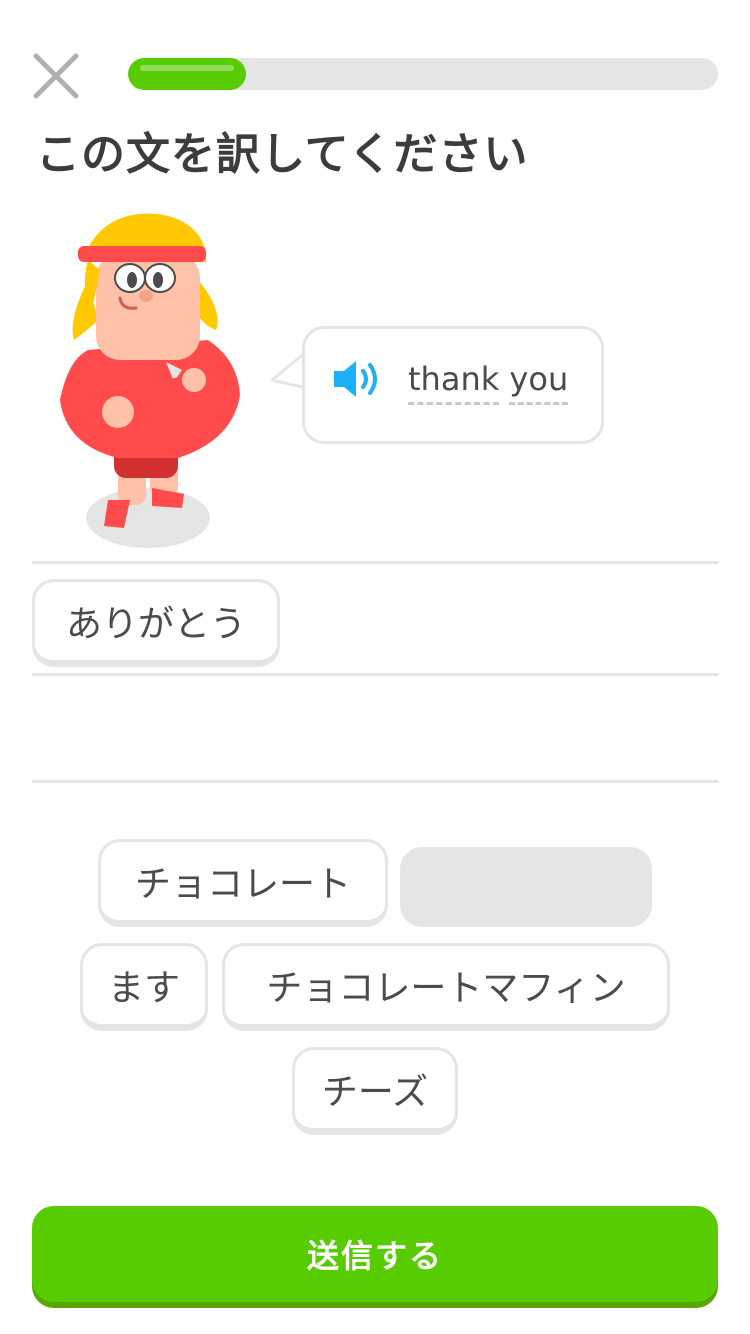  I want to click on answer-tile: ありがとう, so click(156, 623).